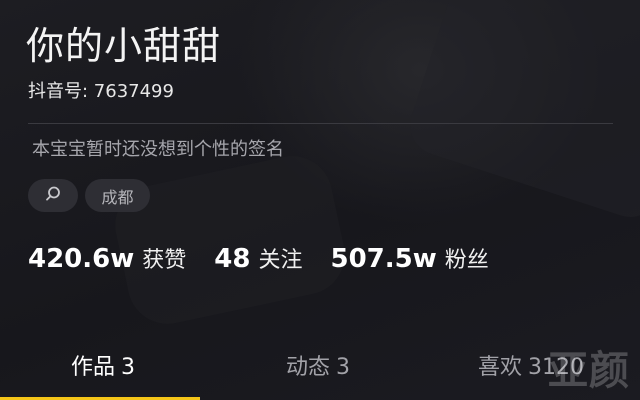 The height and width of the screenshot is (400, 640). I want to click on tab-works-count: 3, so click(128, 367).